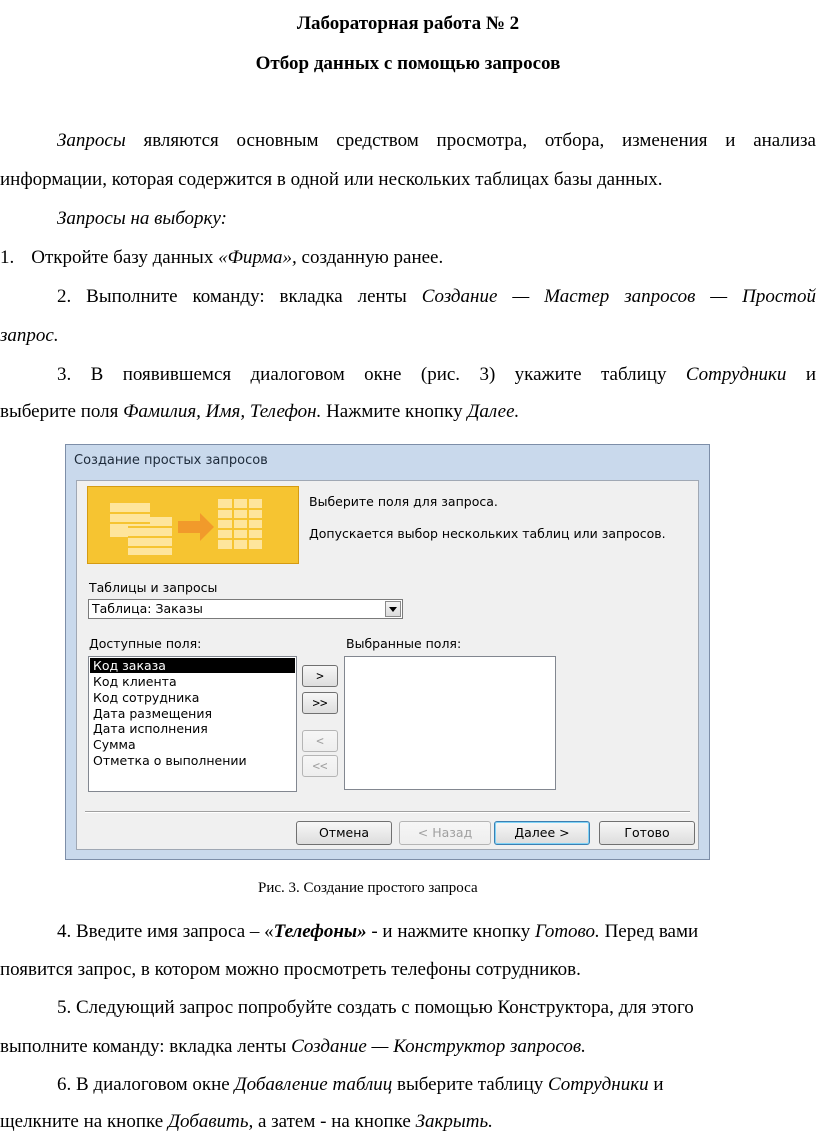  I want to click on list-item: Дата размещения, so click(192, 713).